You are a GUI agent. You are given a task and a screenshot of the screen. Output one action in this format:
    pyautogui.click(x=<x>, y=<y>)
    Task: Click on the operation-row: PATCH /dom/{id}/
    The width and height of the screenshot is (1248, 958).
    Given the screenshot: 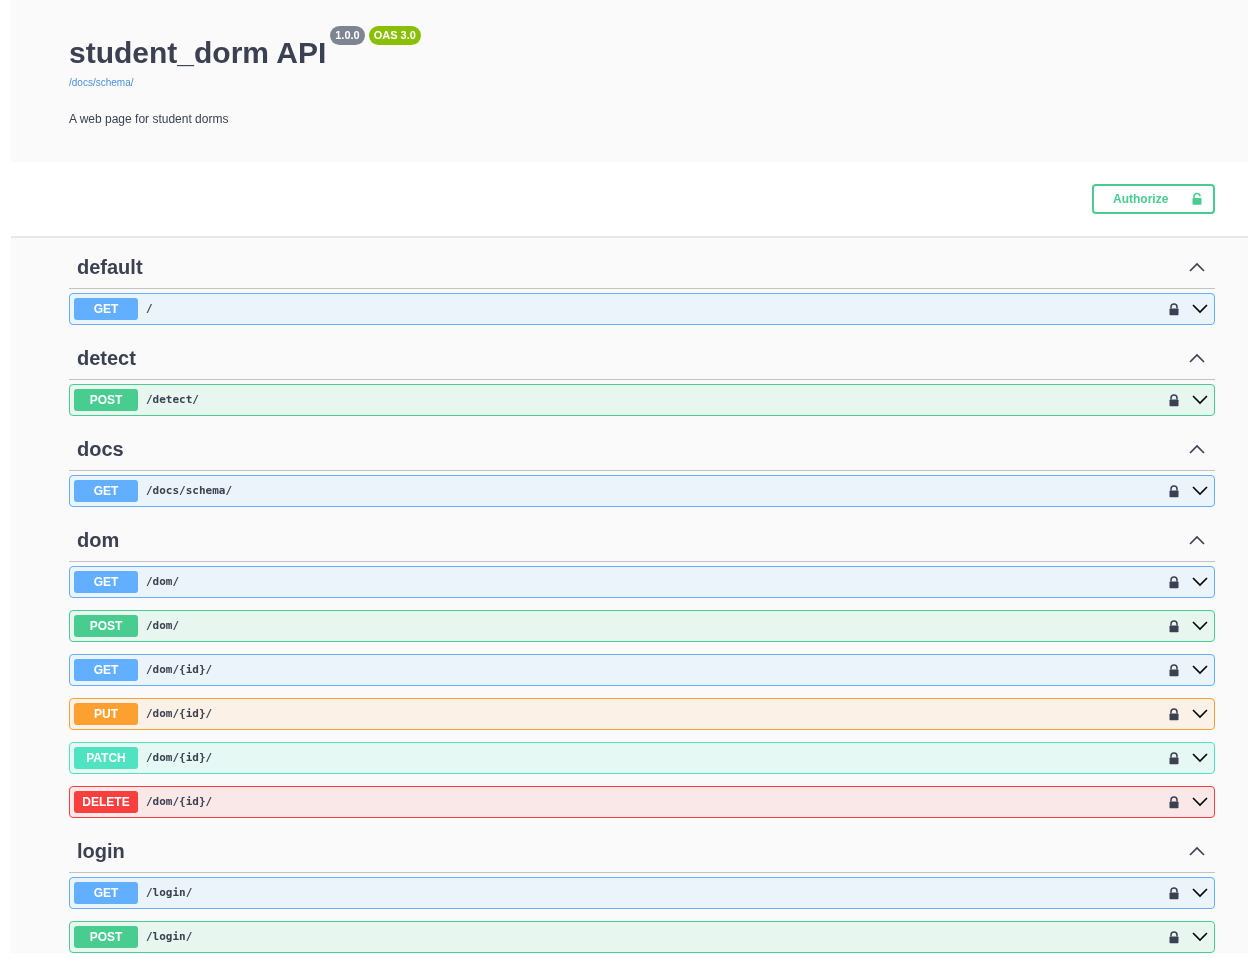 What is the action you would take?
    pyautogui.click(x=642, y=758)
    